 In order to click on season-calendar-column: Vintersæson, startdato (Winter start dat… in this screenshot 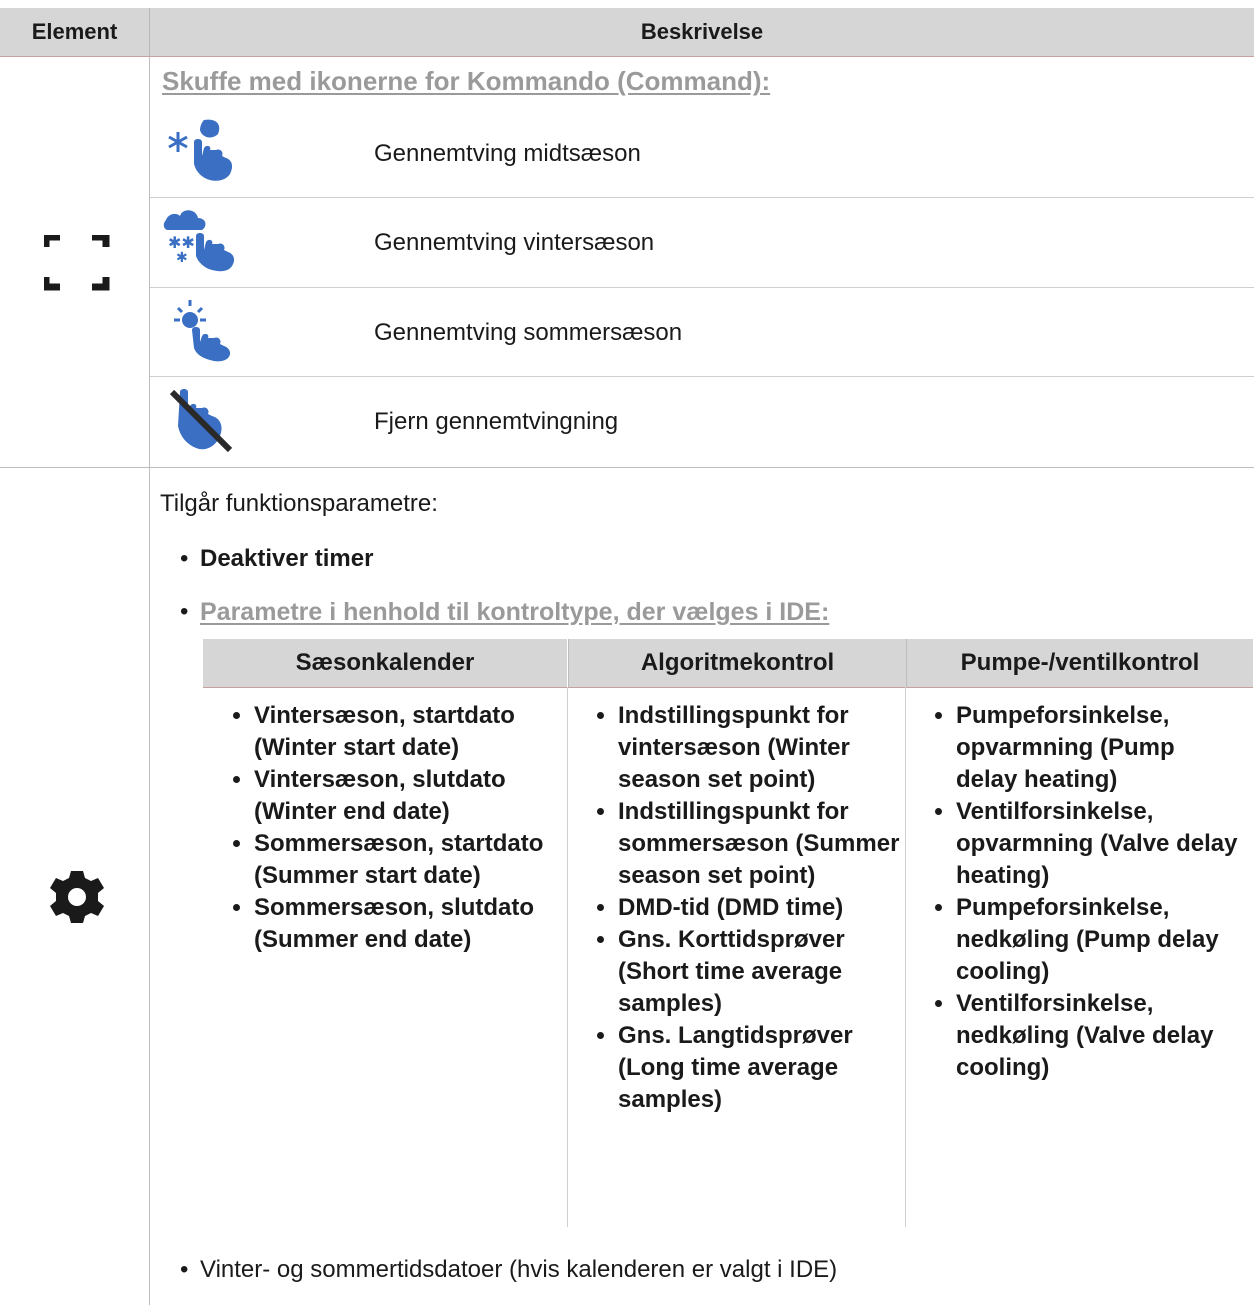, I will do `click(383, 828)`.